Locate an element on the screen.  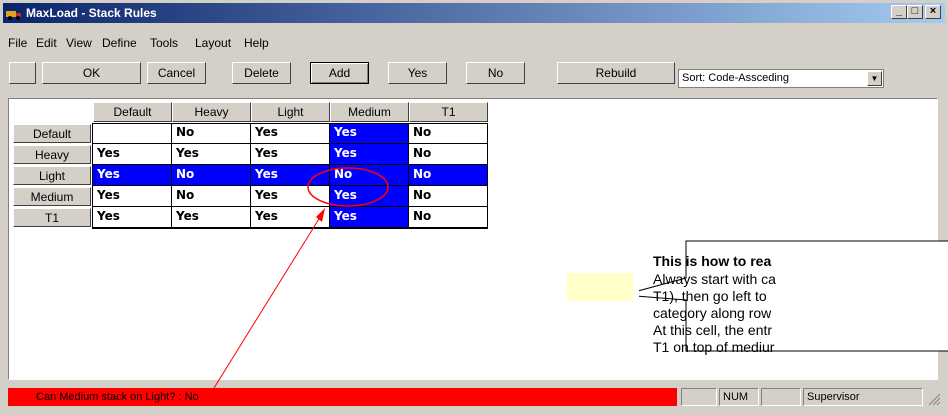
row-header-t1: T1 is located at coordinates (52, 217).